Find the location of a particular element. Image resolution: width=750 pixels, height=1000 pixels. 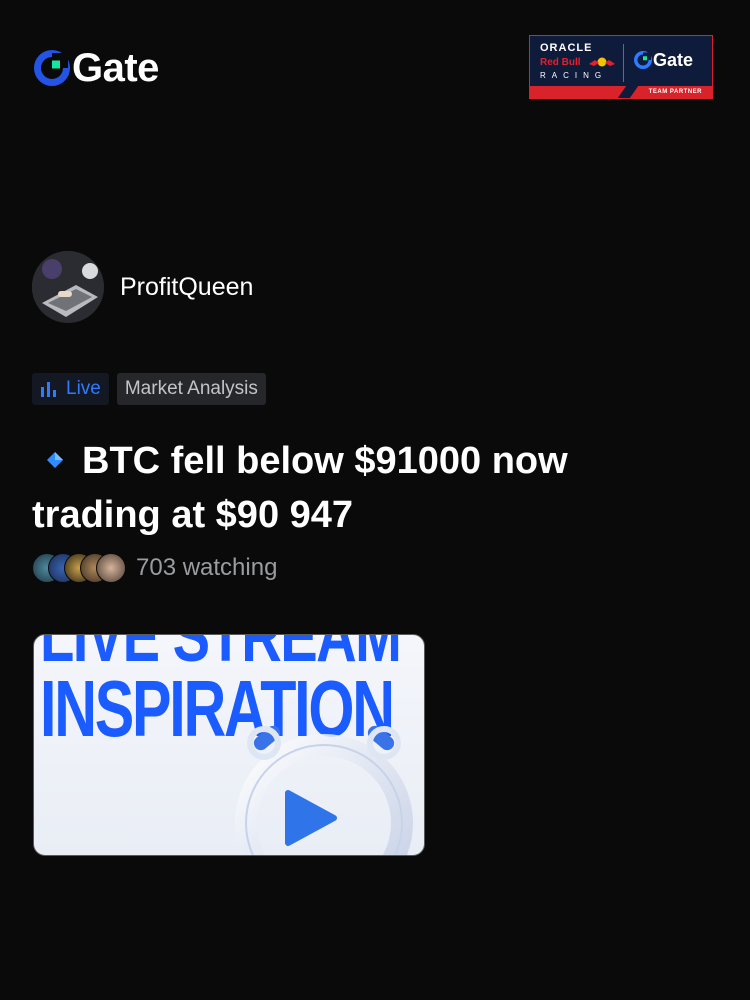

partner-racing-text: RACING is located at coordinates (574, 75).